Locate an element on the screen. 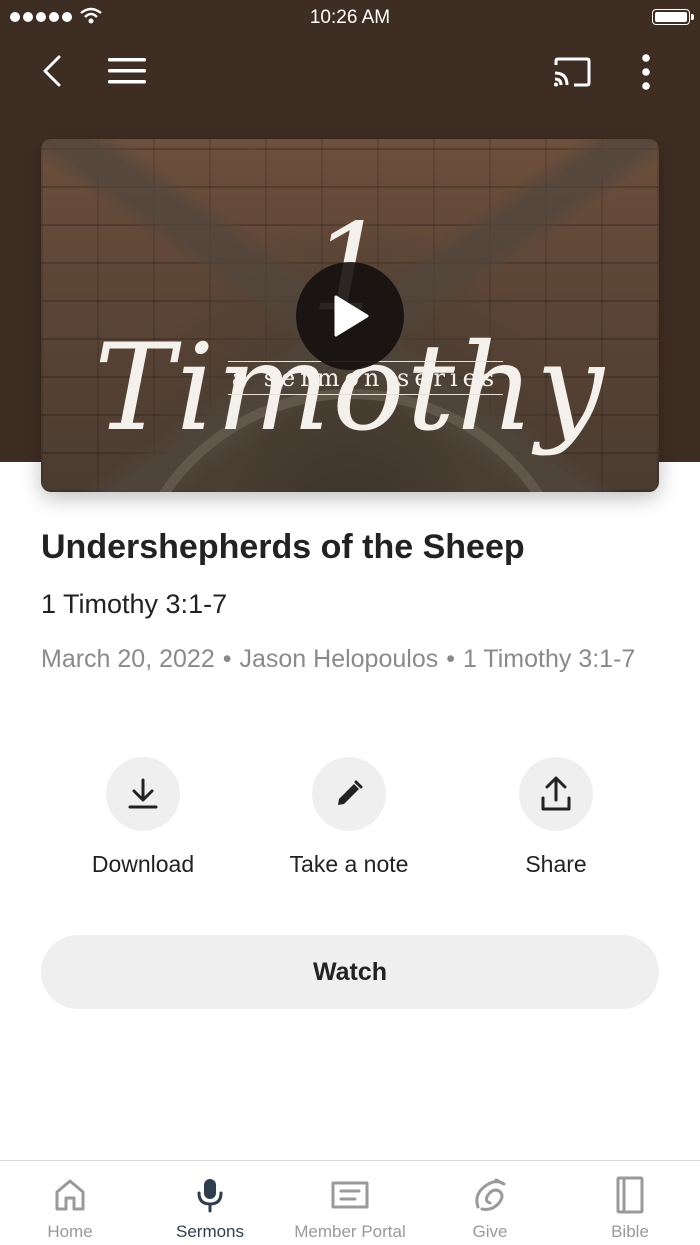  tab-give-label: Give is located at coordinates (490, 1231).